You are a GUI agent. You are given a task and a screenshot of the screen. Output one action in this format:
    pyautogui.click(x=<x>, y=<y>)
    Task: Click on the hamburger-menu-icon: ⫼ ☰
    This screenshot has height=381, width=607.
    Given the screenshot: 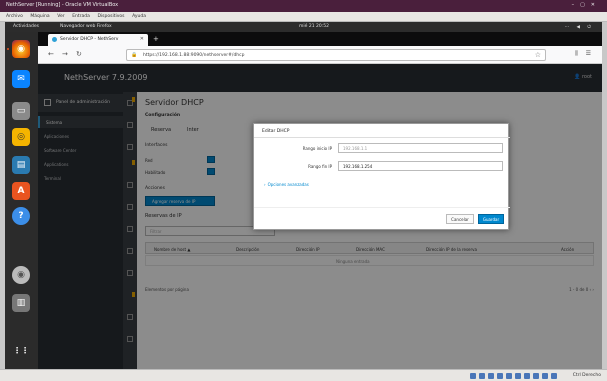 What is the action you would take?
    pyautogui.click(x=584, y=54)
    